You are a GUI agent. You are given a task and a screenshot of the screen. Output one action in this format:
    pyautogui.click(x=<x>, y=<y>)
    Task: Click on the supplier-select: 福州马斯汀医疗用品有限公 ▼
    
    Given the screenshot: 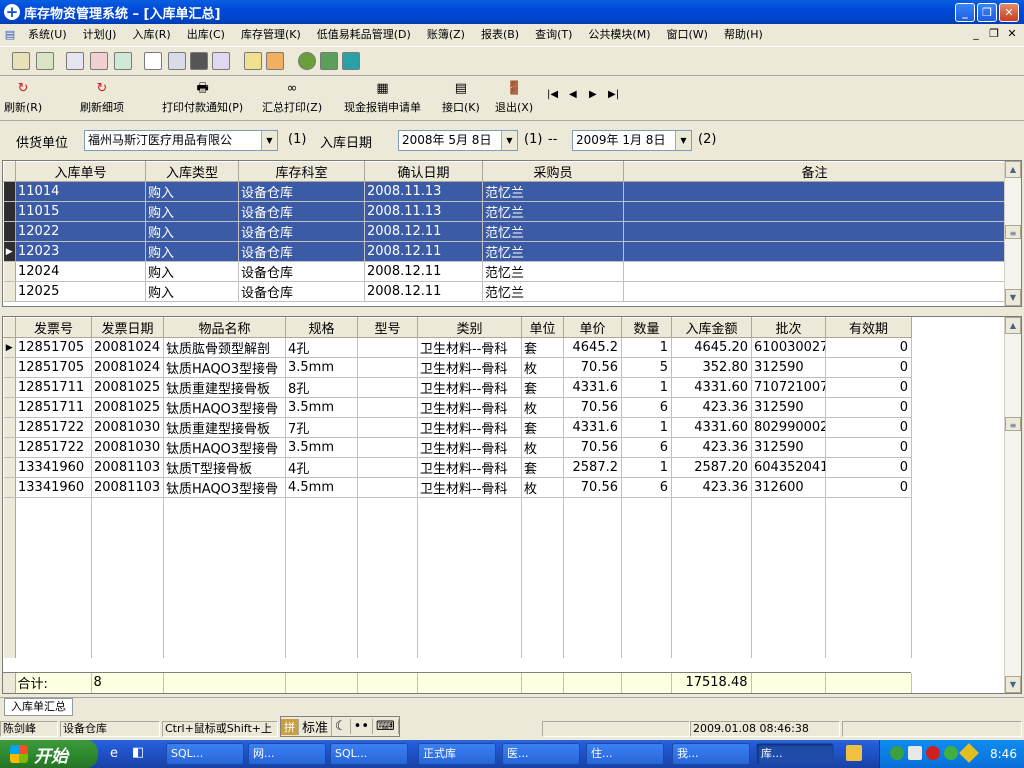 What is the action you would take?
    pyautogui.click(x=181, y=140)
    